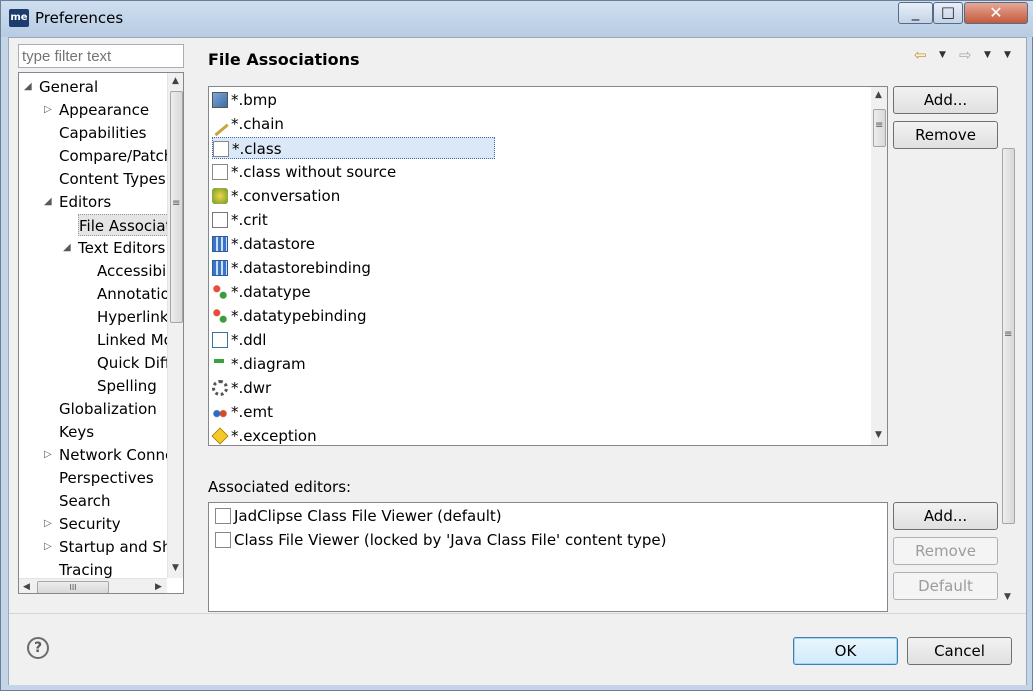  Describe the element at coordinates (116, 156) in the screenshot. I see `tree-item: Compare/Patch` at that location.